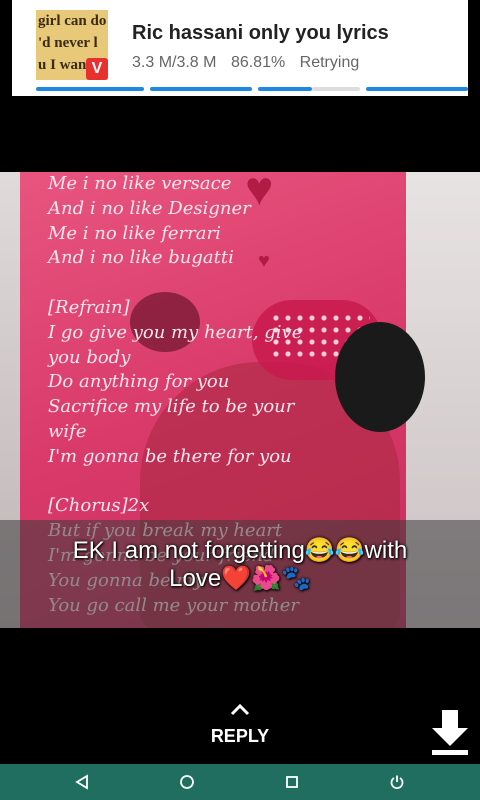 The width and height of the screenshot is (480, 800). What do you see at coordinates (240, 709) in the screenshot?
I see `chevron-up-icon` at bounding box center [240, 709].